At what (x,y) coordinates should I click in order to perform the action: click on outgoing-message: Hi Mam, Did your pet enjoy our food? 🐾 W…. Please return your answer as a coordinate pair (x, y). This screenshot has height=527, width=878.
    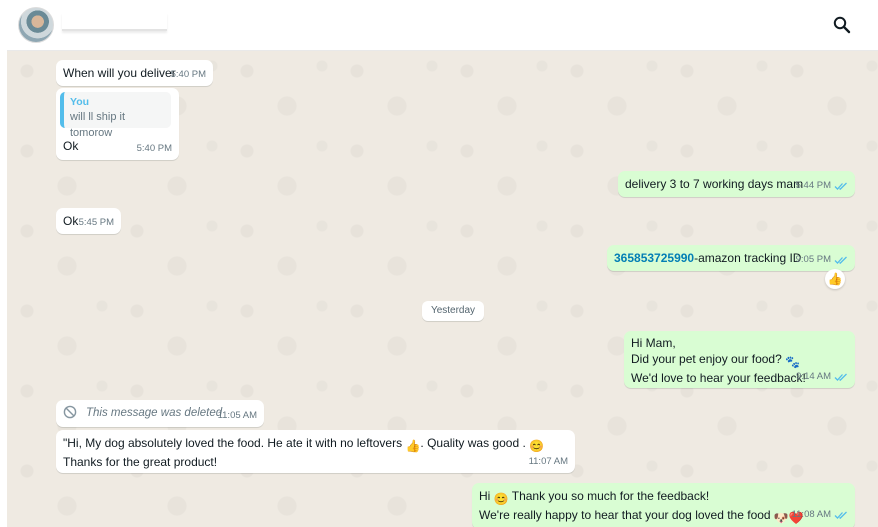
    Looking at the image, I should click on (739, 359).